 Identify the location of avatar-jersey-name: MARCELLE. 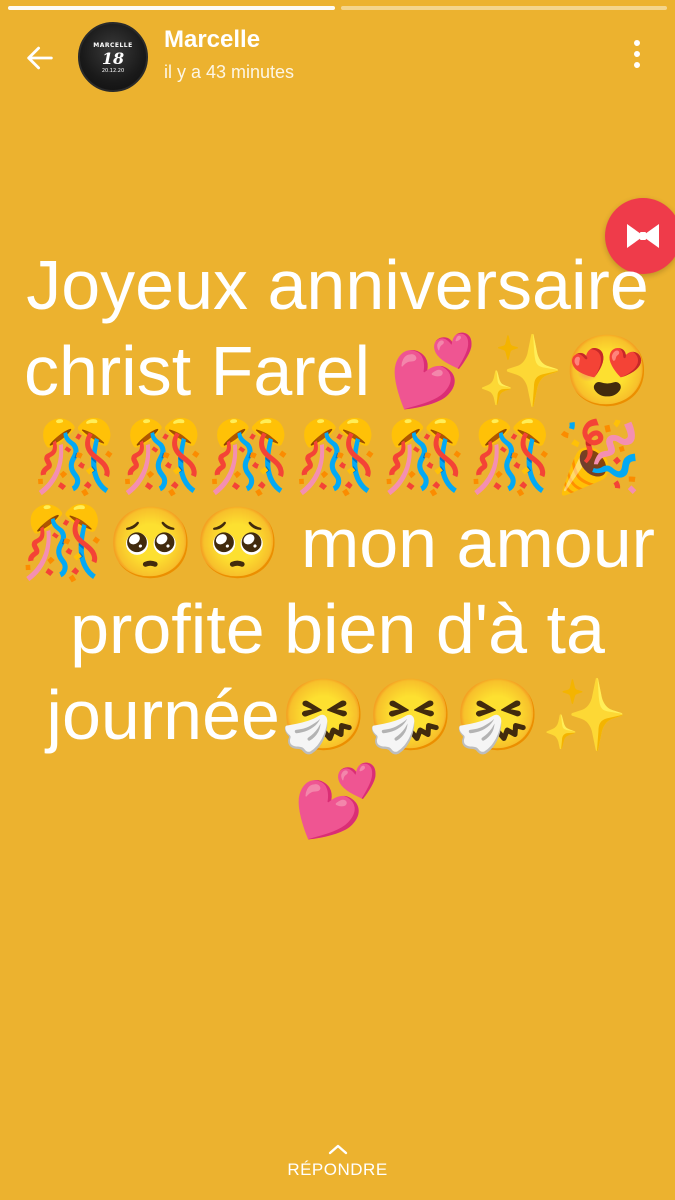
(113, 45).